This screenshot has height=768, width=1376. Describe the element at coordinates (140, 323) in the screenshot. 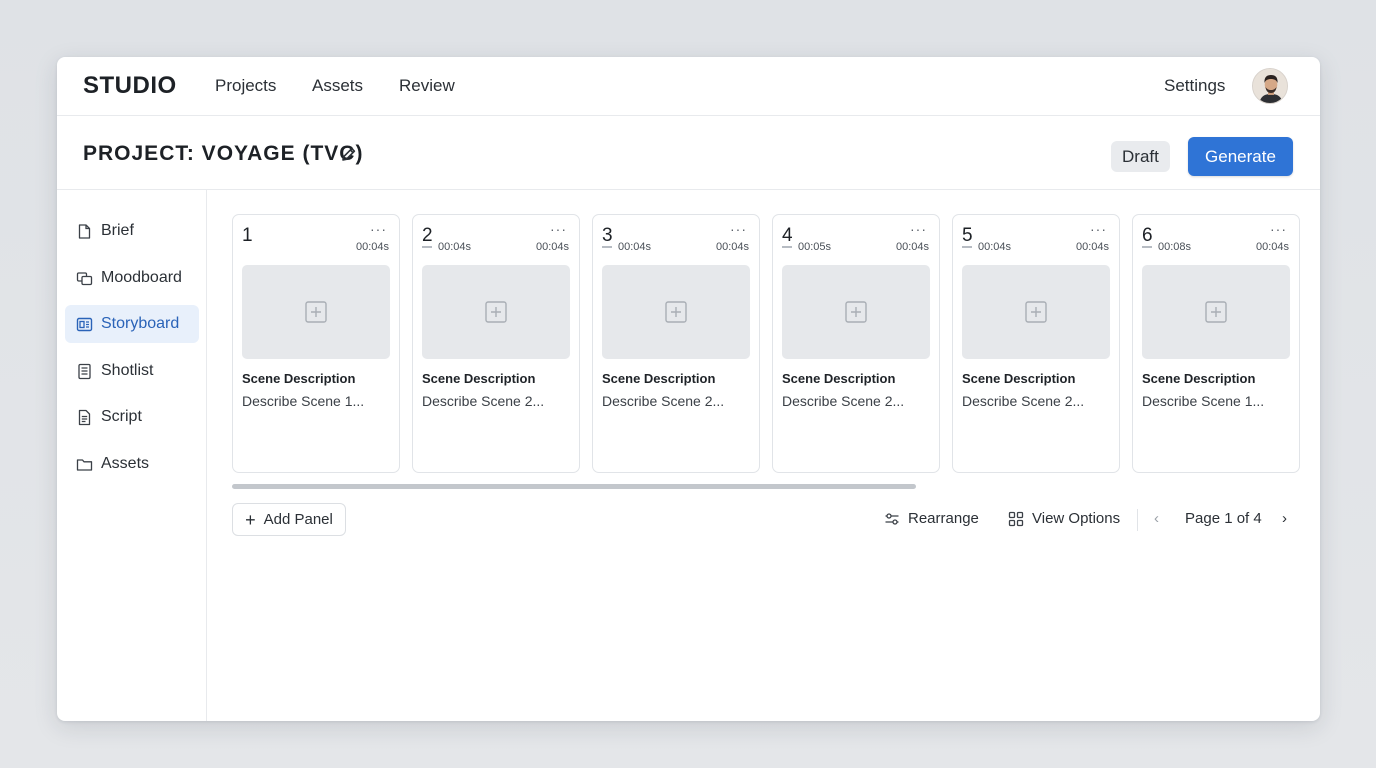

I see `sidebar-item-label: Storyboard` at that location.